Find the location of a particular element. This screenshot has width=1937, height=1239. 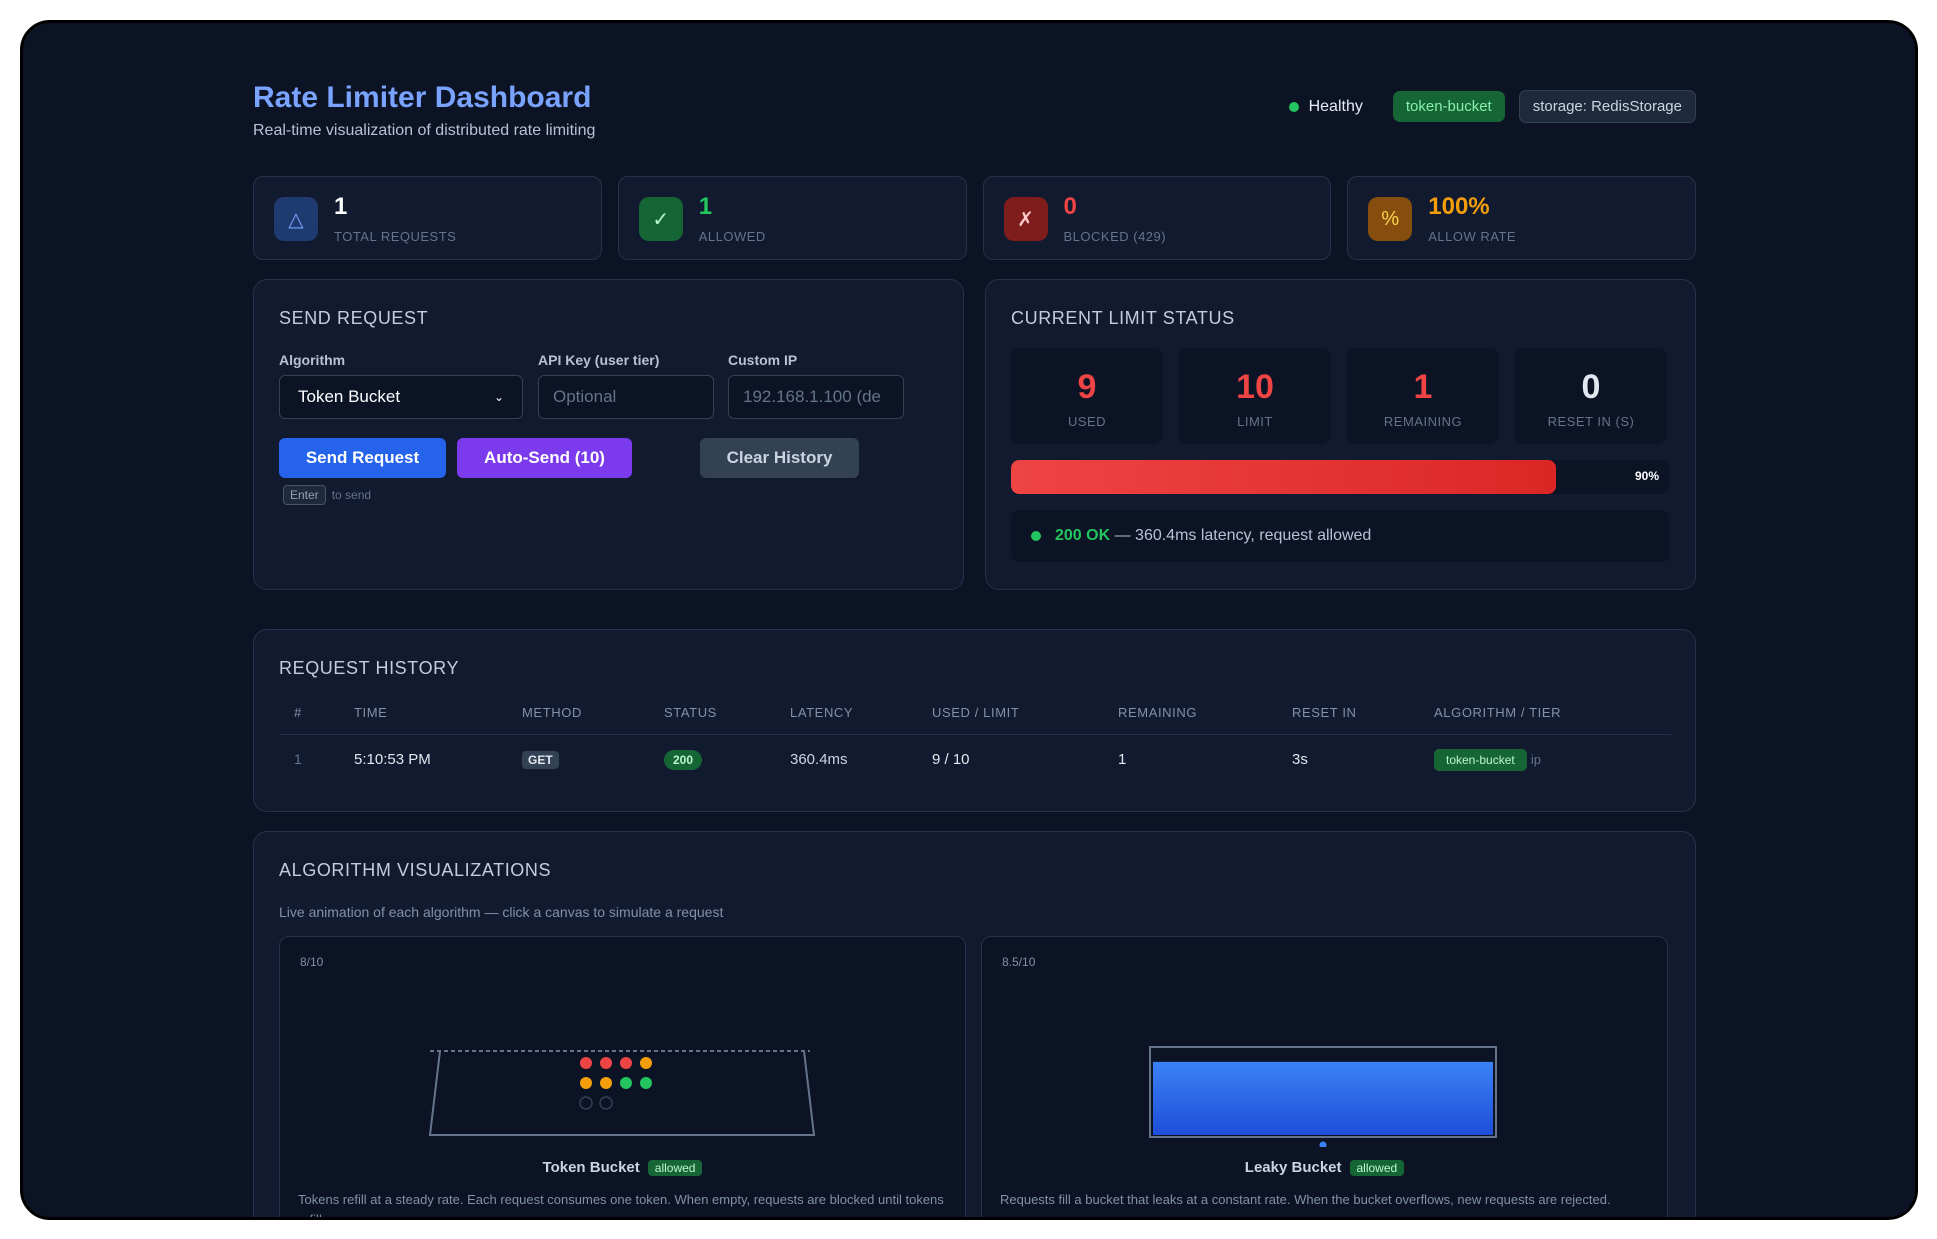

response-code: 200 OK is located at coordinates (1083, 535).